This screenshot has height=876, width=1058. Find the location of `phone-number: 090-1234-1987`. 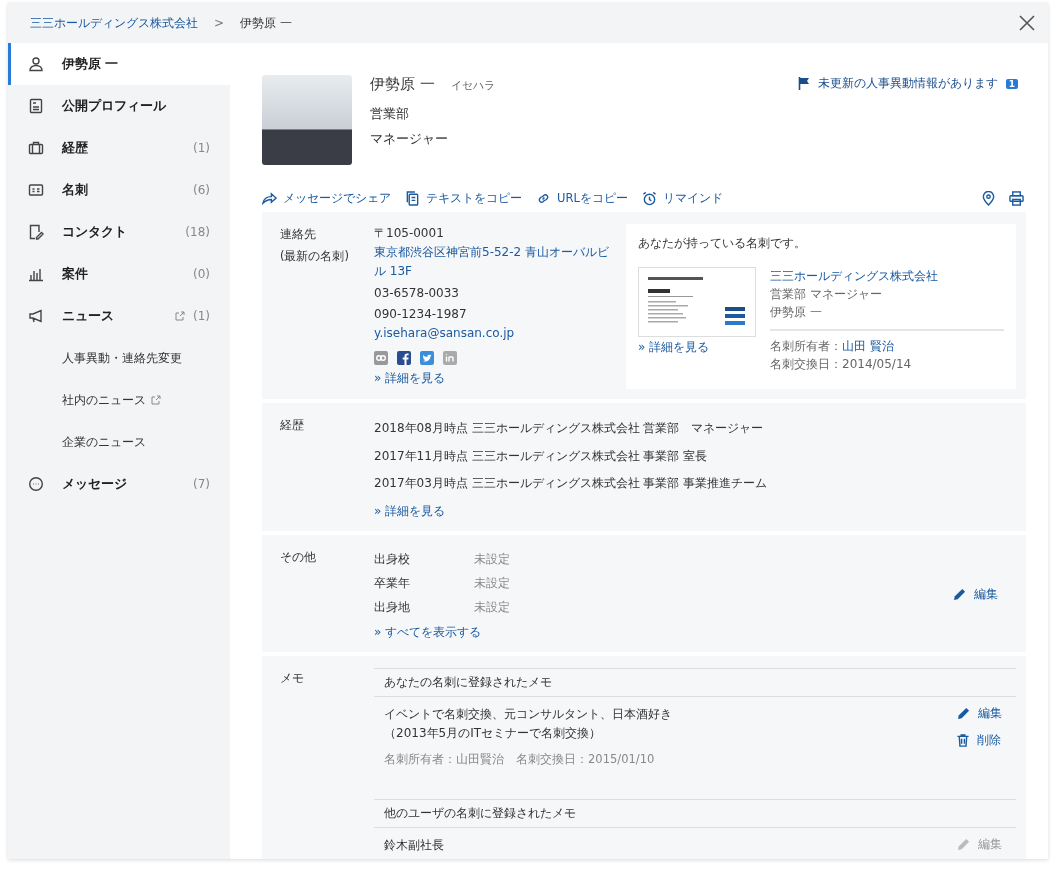

phone-number: 090-1234-1987 is located at coordinates (421, 314).